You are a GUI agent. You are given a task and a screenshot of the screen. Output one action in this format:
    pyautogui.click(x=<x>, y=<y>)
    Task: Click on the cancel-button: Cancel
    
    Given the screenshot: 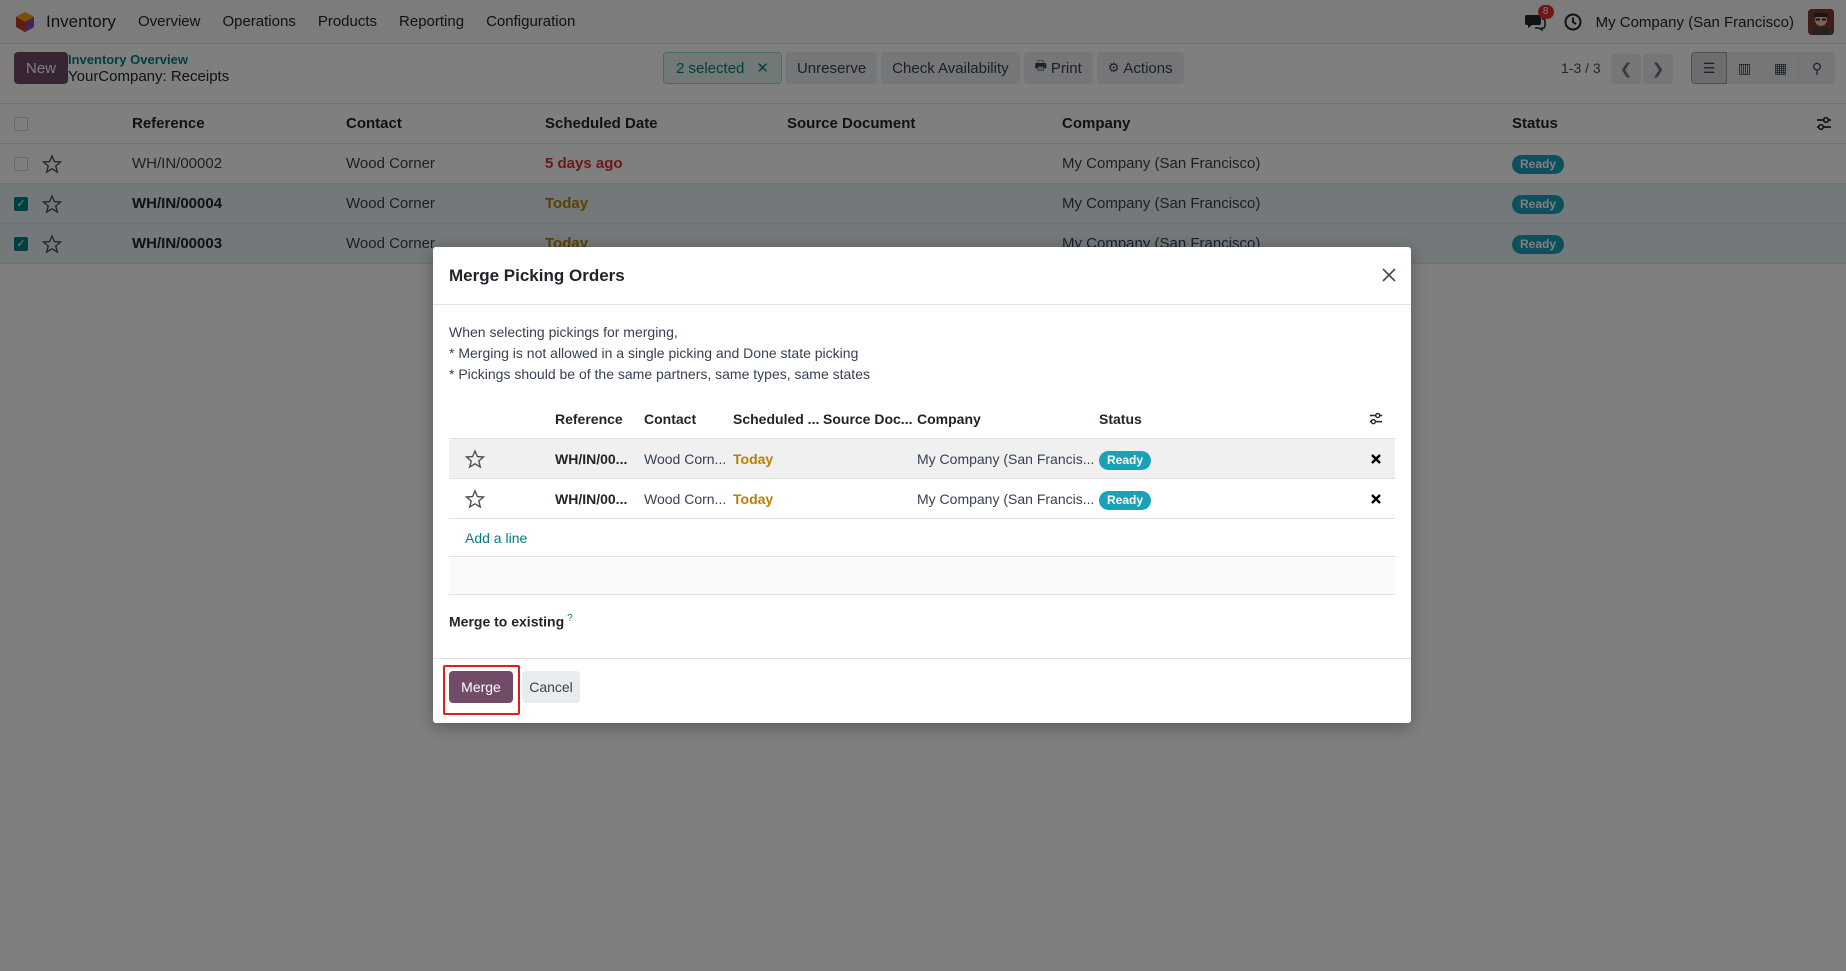 What is the action you would take?
    pyautogui.click(x=551, y=687)
    